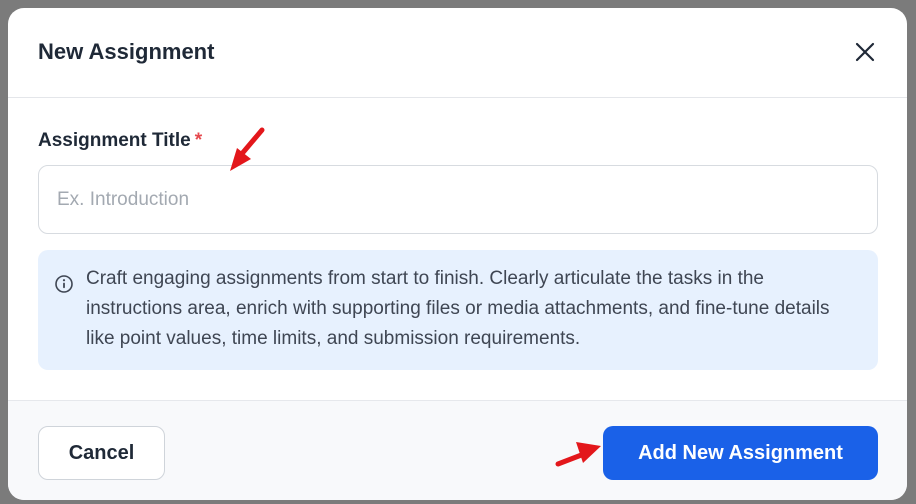 Image resolution: width=916 pixels, height=504 pixels. I want to click on cancel-button: Cancel, so click(101, 453).